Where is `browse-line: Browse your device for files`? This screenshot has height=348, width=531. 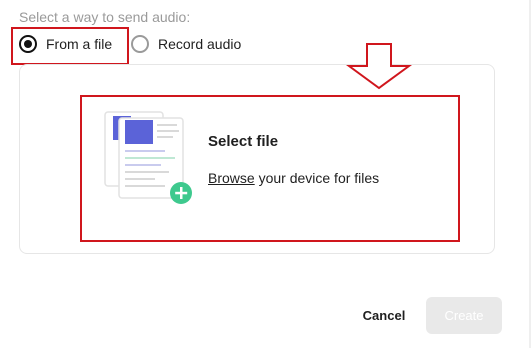 browse-line: Browse your device for files is located at coordinates (293, 178).